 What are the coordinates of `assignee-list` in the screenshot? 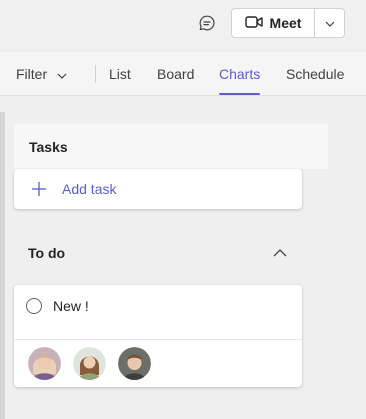 It's located at (89, 363).